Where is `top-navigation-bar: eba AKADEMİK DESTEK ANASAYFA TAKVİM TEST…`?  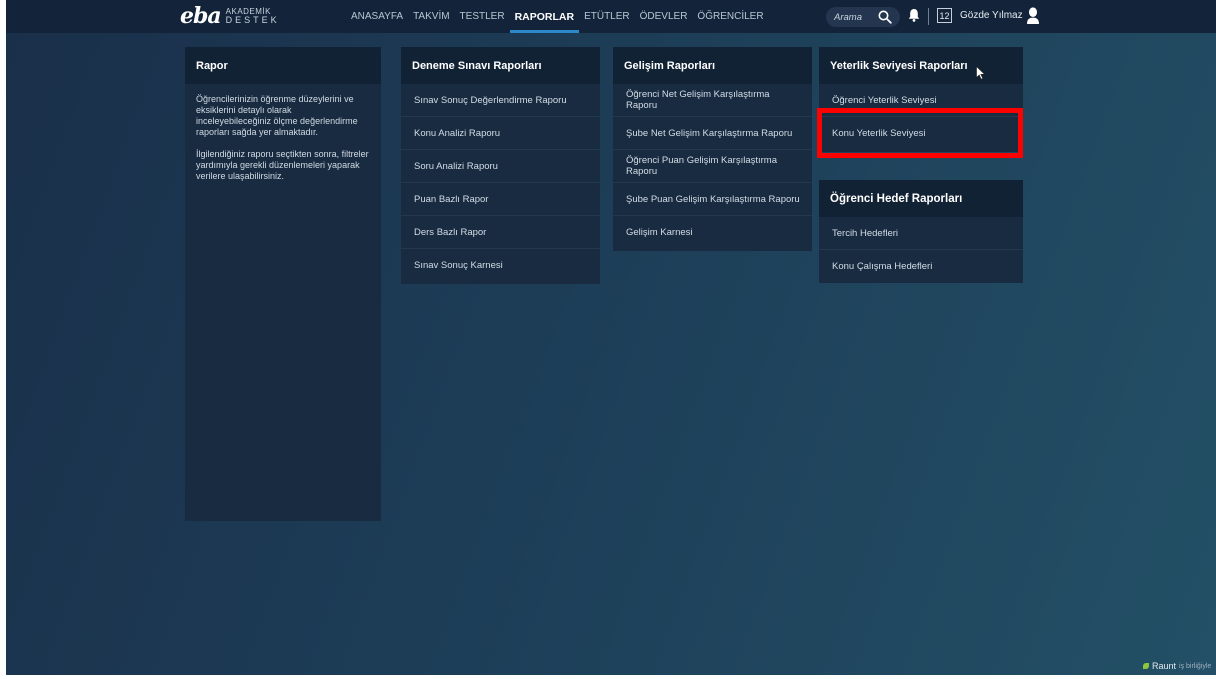
top-navigation-bar: eba AKADEMİK DESTEK ANASAYFA TAKVİM TEST… is located at coordinates (611, 16).